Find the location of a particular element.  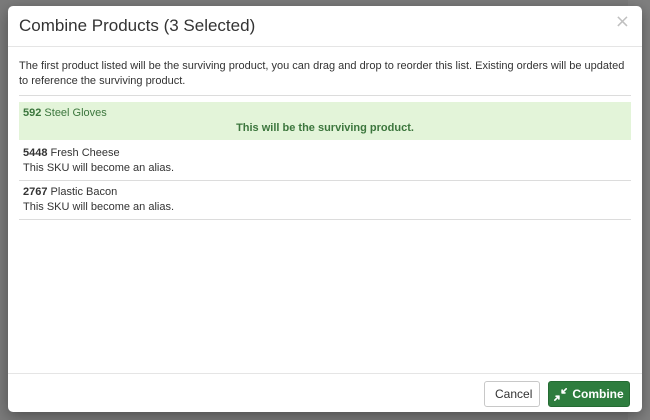

product-sku: 5448 is located at coordinates (35, 153).